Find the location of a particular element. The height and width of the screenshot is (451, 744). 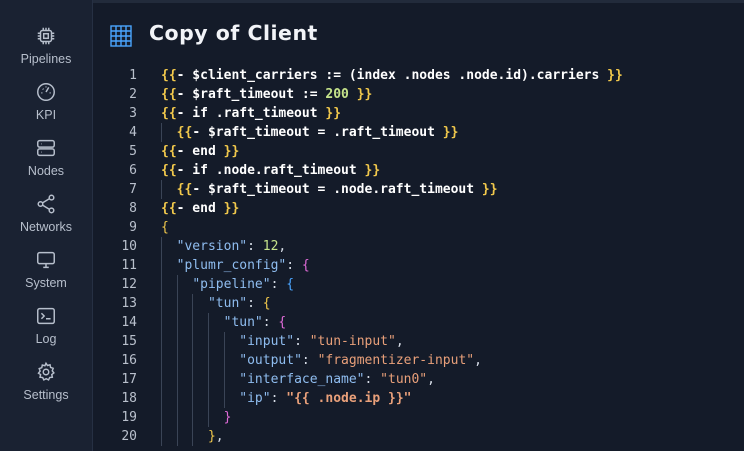

line-number: 9 is located at coordinates (133, 227).